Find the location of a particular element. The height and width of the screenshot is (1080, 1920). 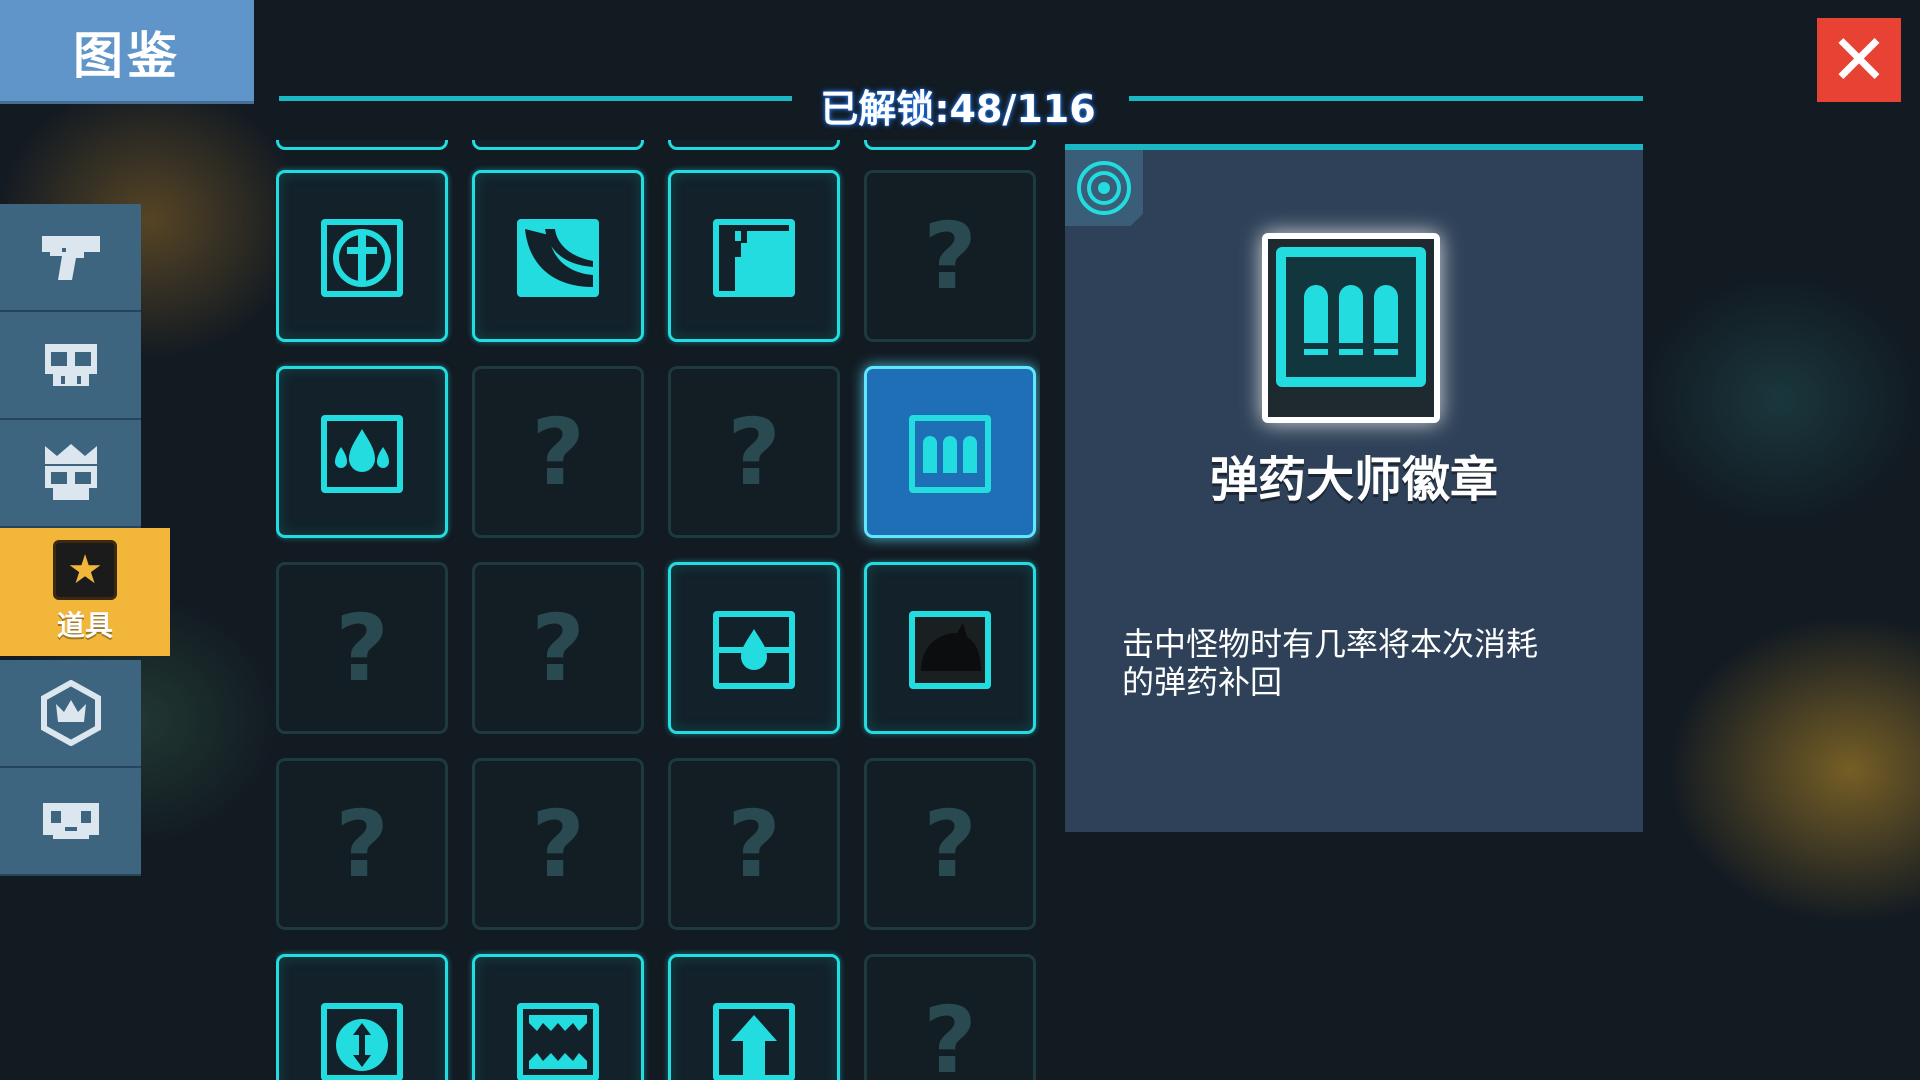

sidebar-item-bosses is located at coordinates (70, 474).